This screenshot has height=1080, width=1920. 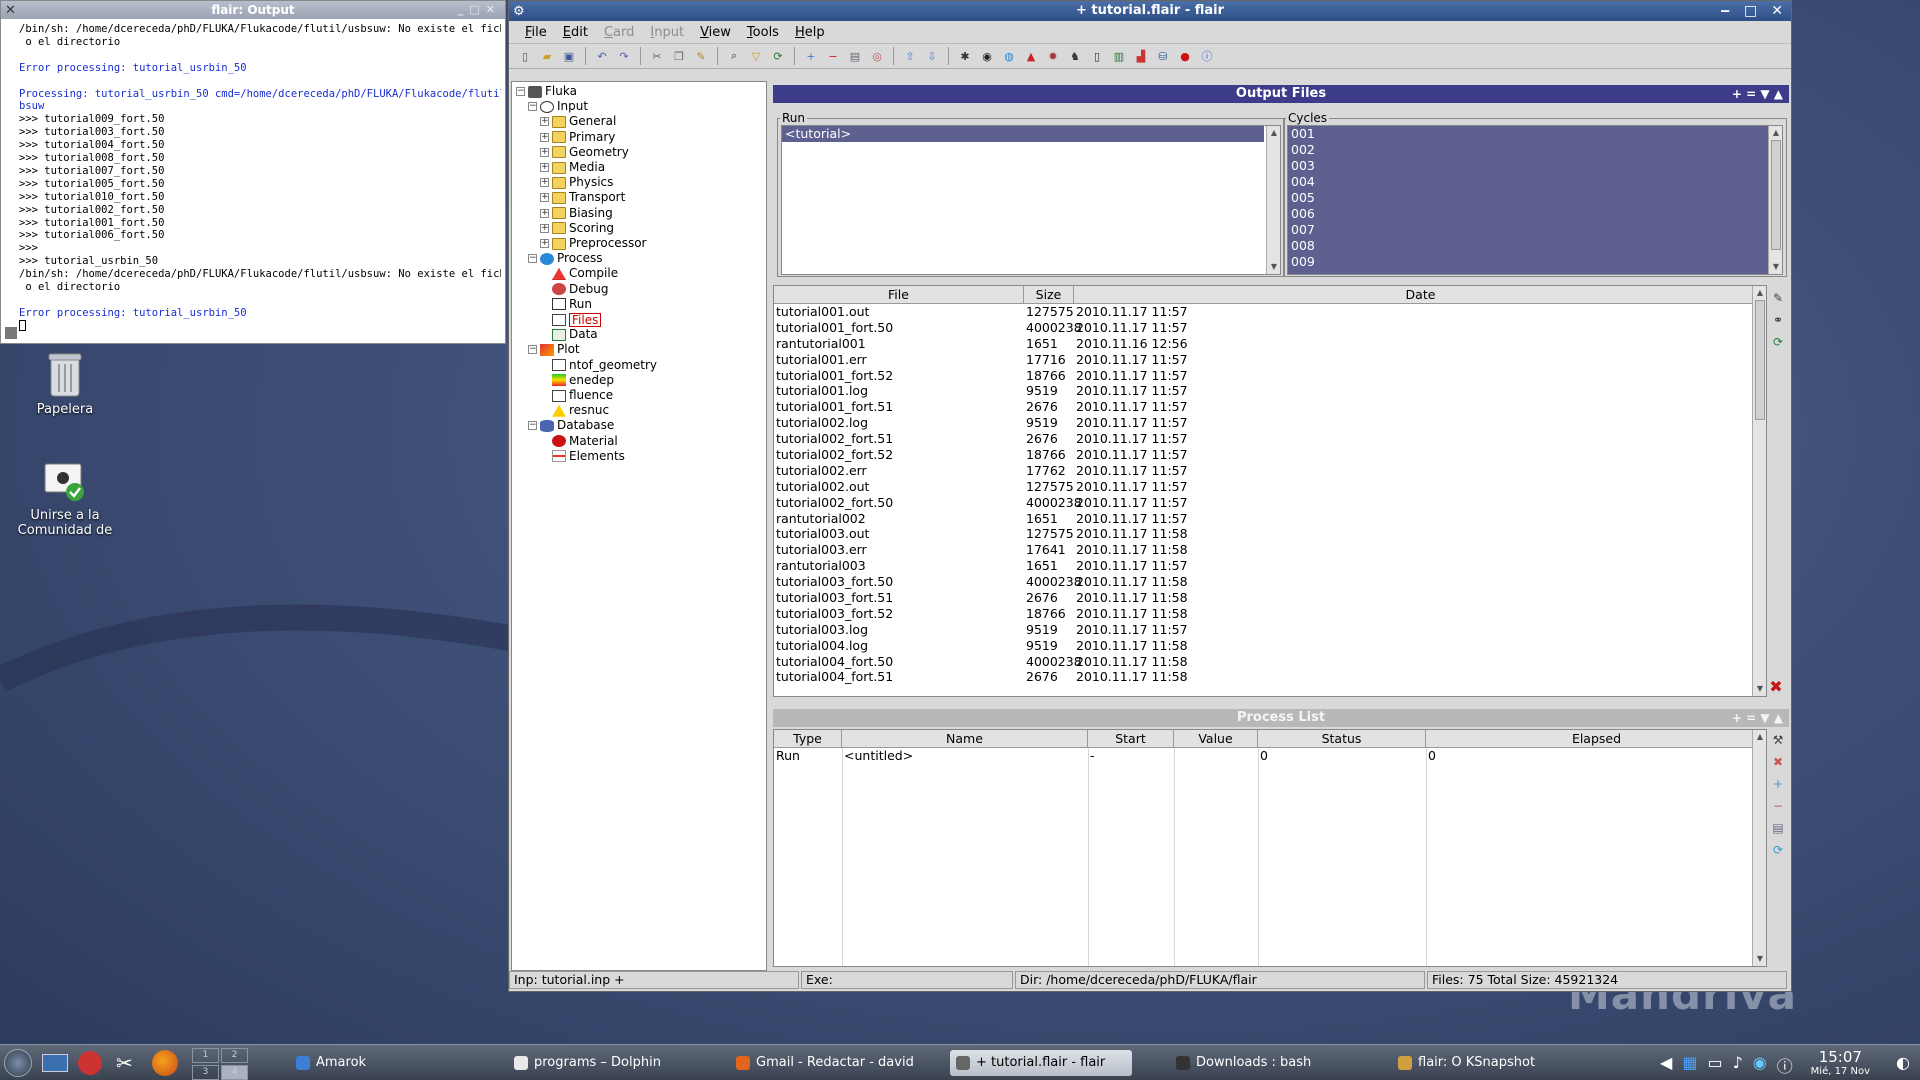 I want to click on firefox-launcher-icon, so click(x=165, y=1063).